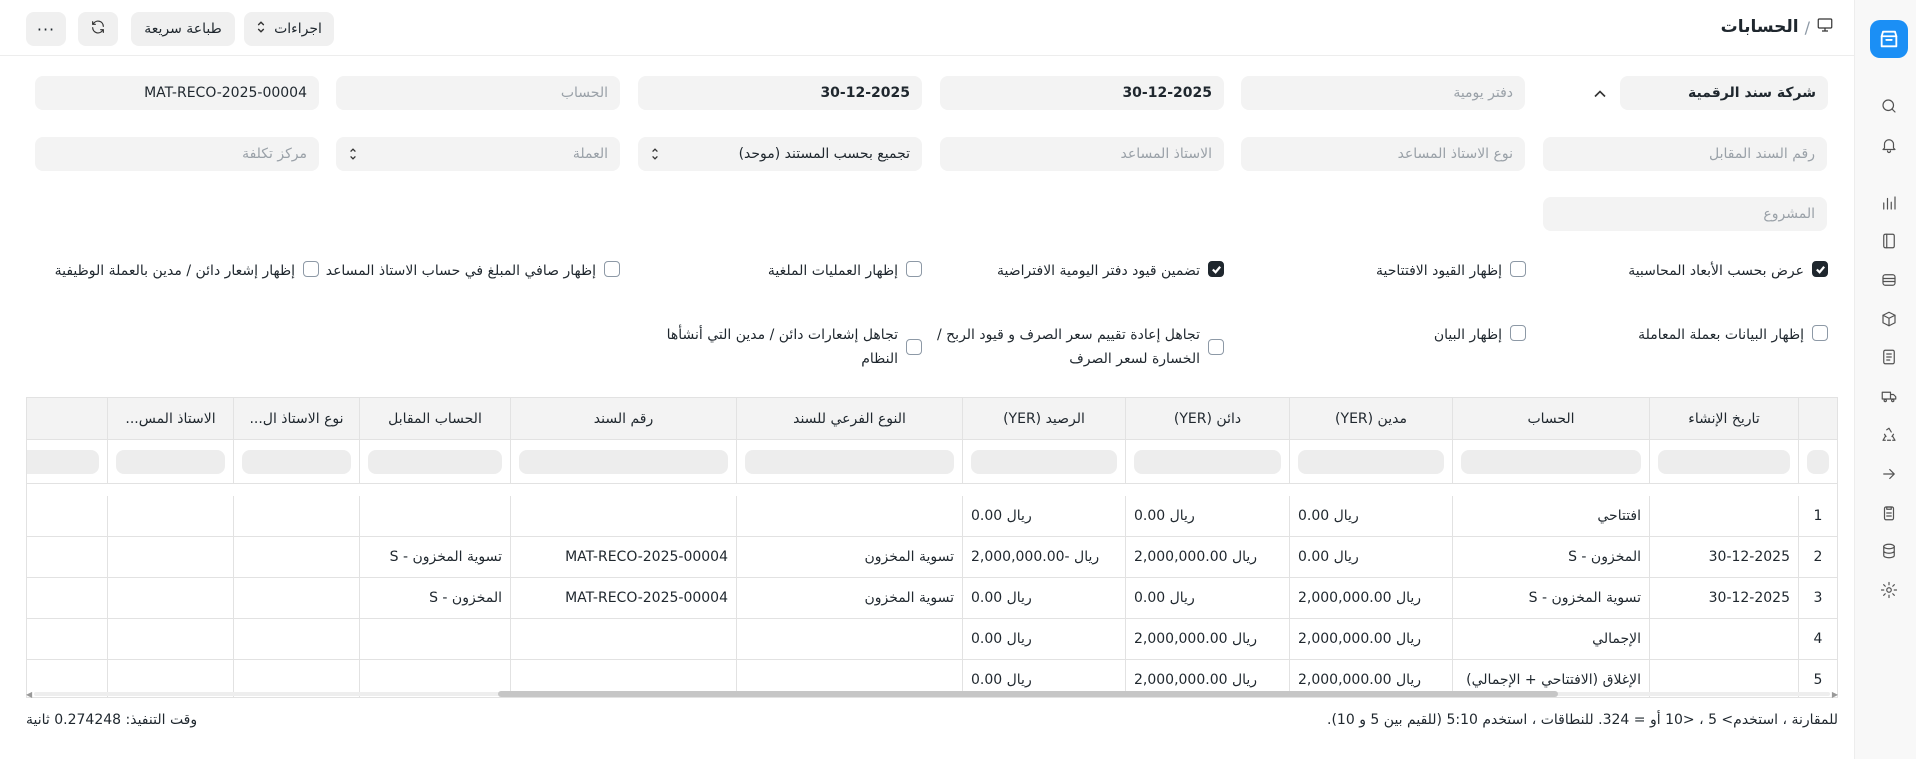 The height and width of the screenshot is (759, 1916). What do you see at coordinates (183, 29) in the screenshot?
I see `quick-print-button: طباعة سريعة` at bounding box center [183, 29].